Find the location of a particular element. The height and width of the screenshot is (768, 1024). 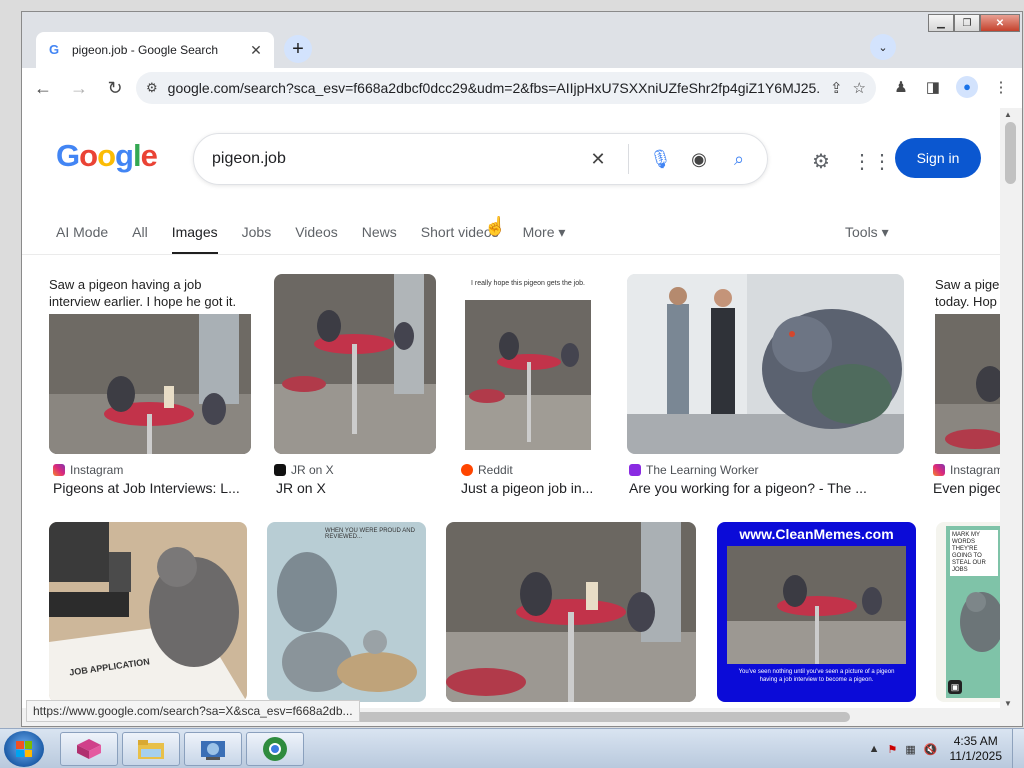

app-cube-icon is located at coordinates (89, 749).